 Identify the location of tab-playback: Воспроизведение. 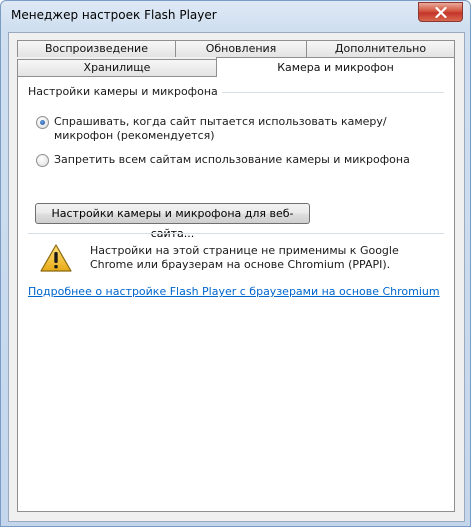
(96, 48).